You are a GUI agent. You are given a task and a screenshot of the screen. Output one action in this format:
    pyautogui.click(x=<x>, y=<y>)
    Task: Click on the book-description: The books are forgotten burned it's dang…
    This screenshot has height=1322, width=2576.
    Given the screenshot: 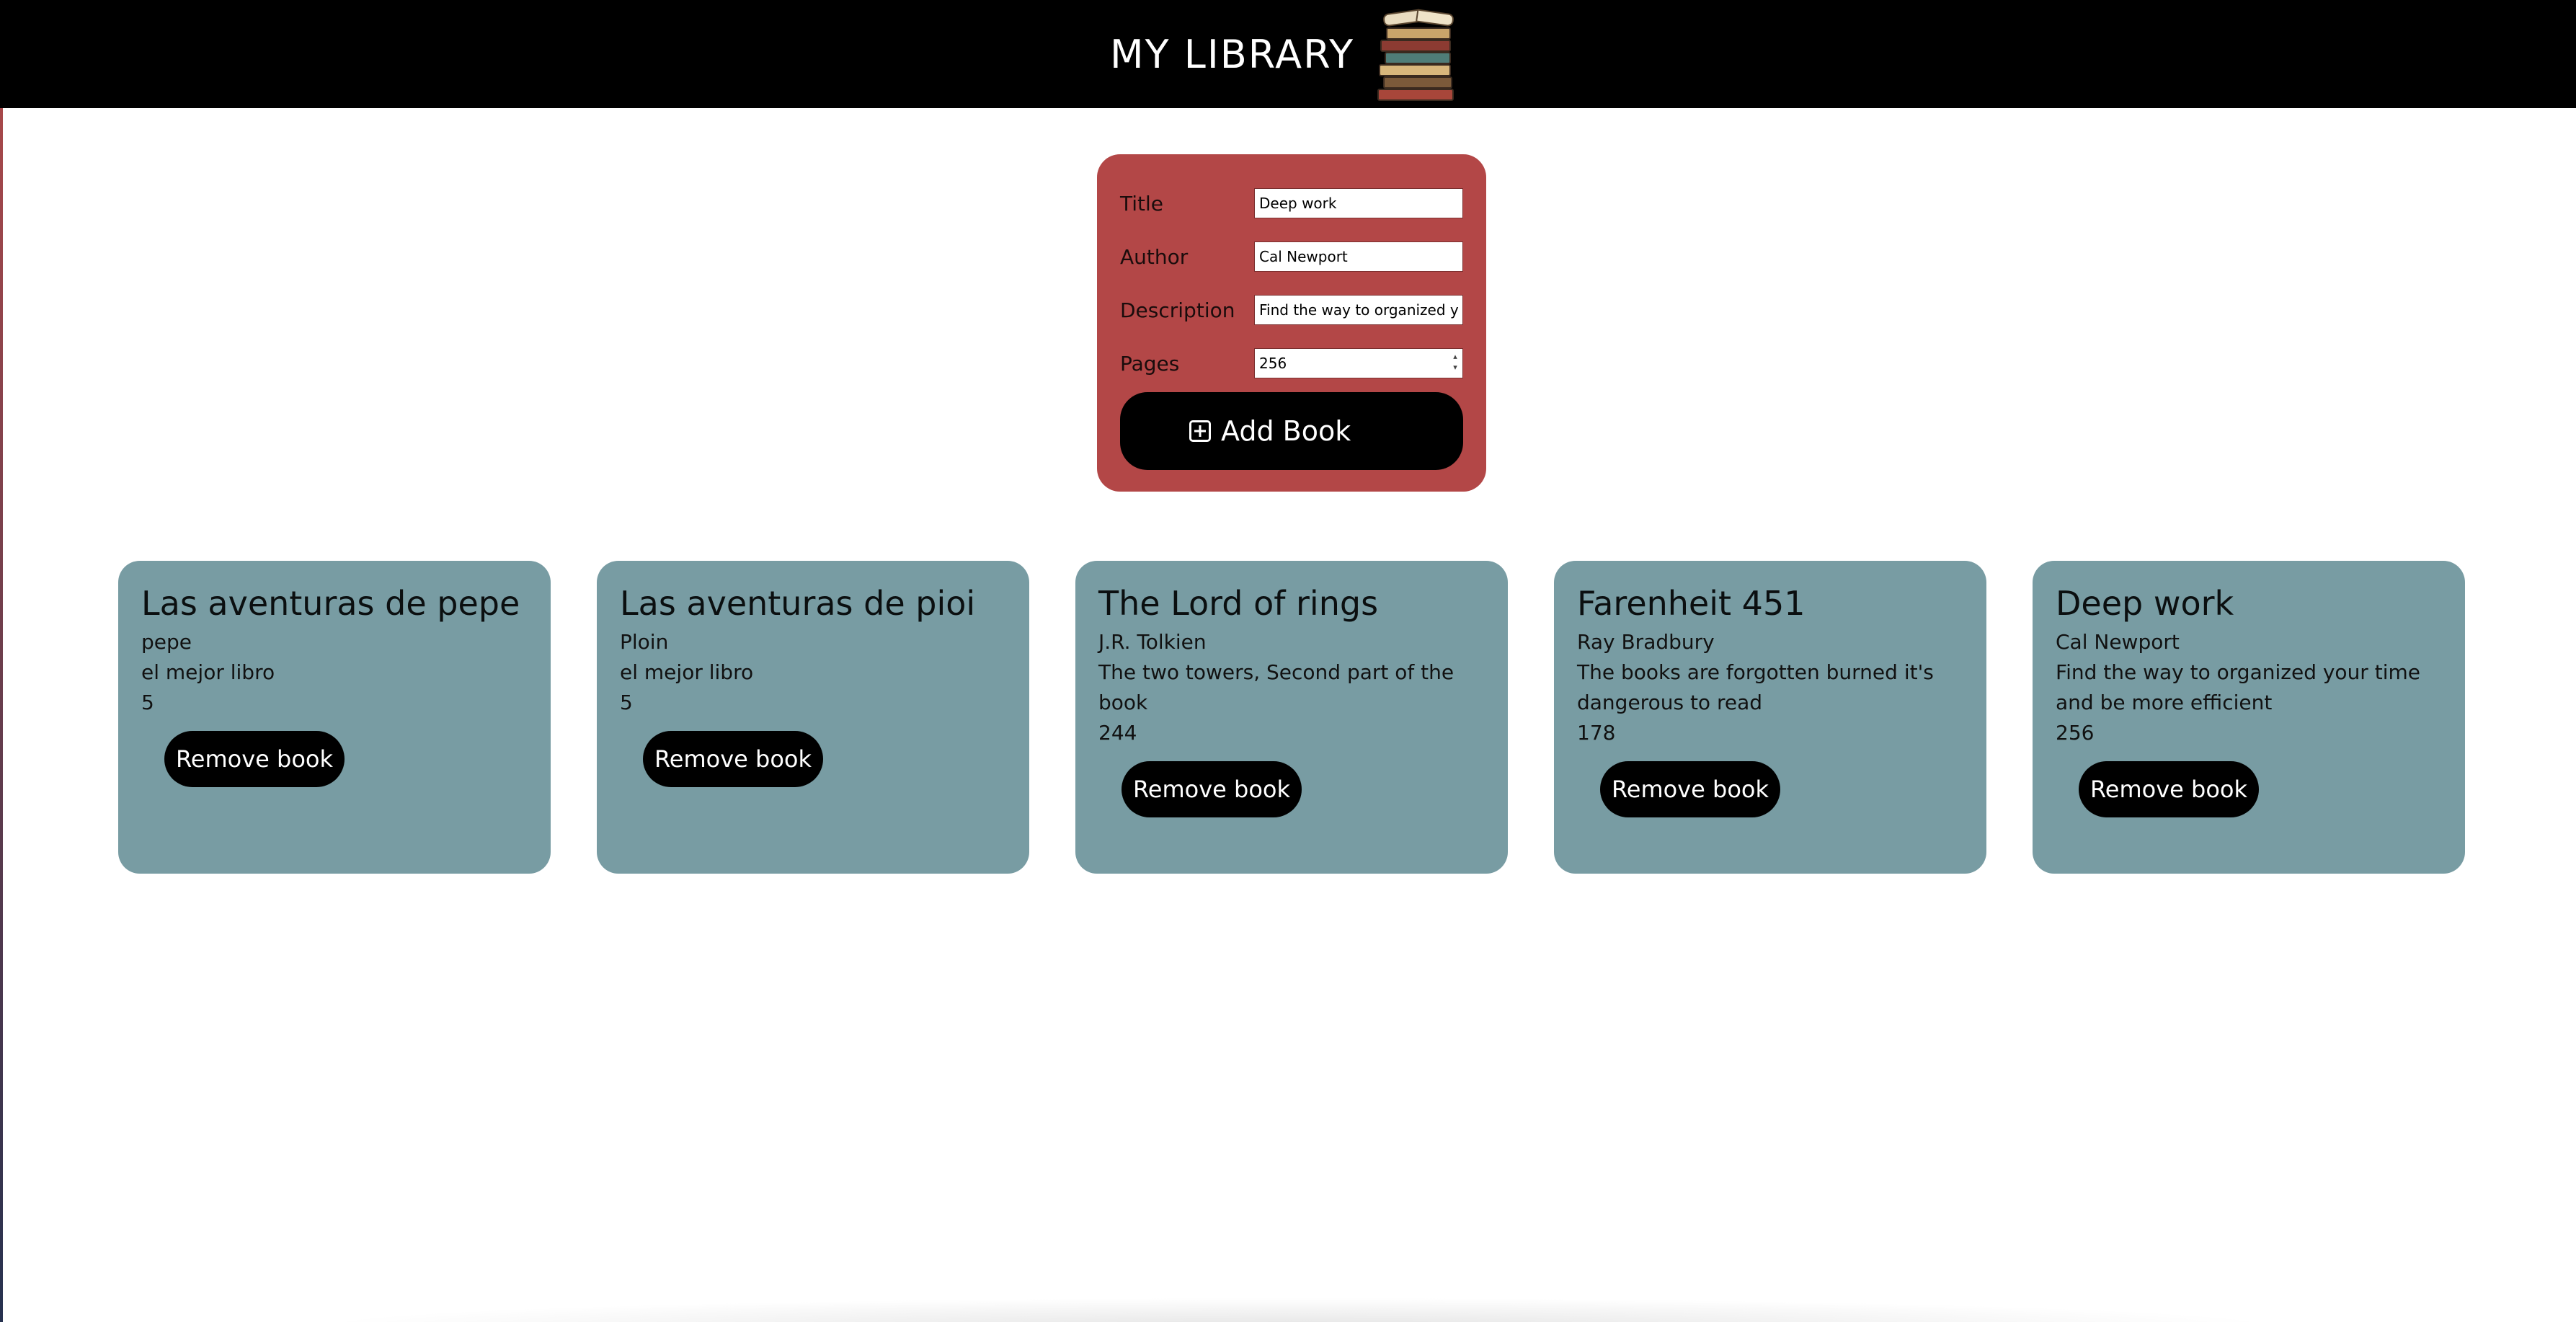 What is the action you would take?
    pyautogui.click(x=1755, y=687)
    